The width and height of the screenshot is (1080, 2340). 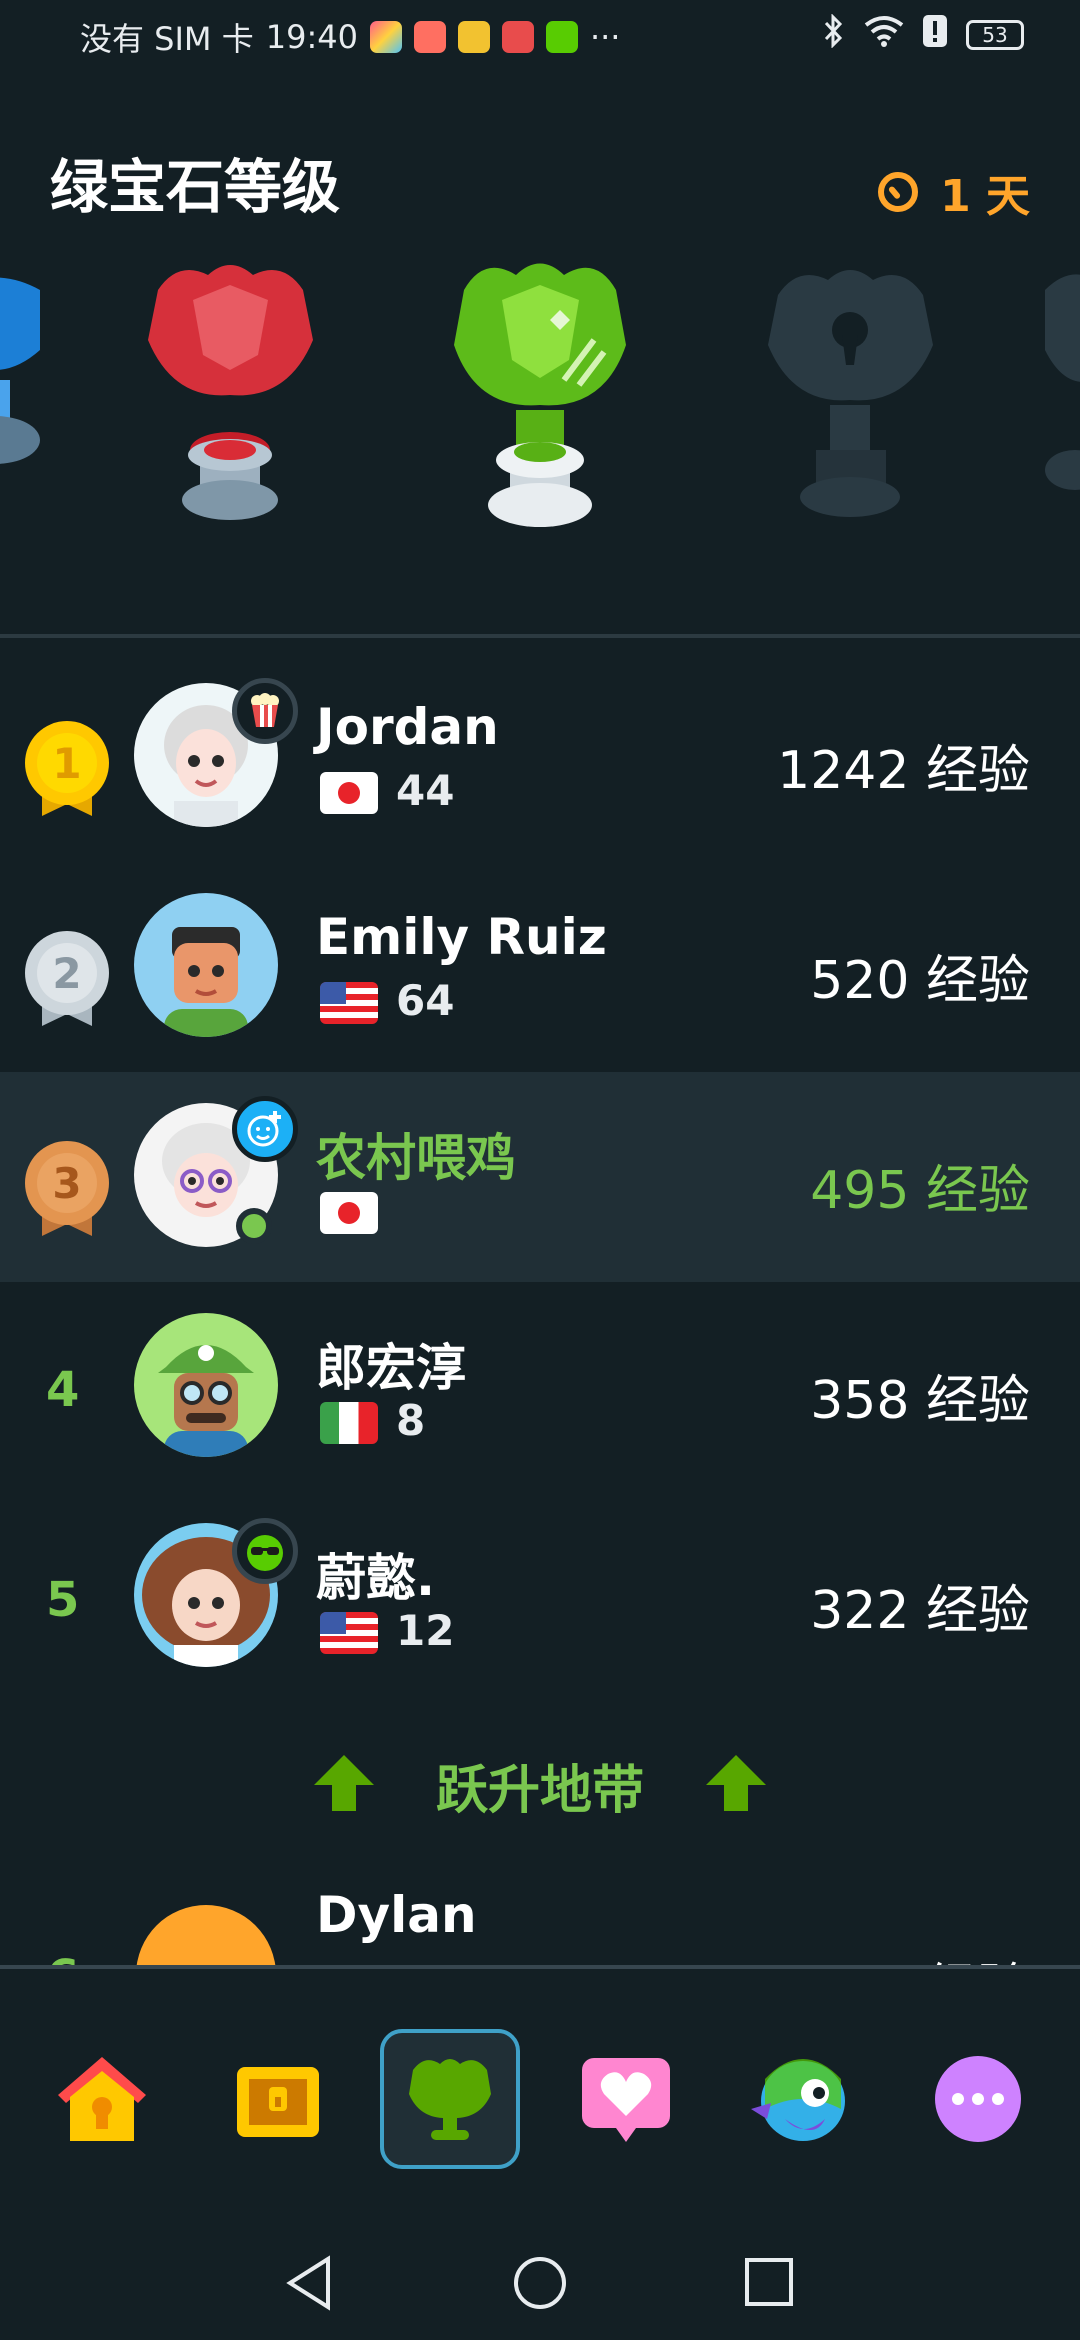 What do you see at coordinates (66, 973) in the screenshot?
I see `rank-number: 2` at bounding box center [66, 973].